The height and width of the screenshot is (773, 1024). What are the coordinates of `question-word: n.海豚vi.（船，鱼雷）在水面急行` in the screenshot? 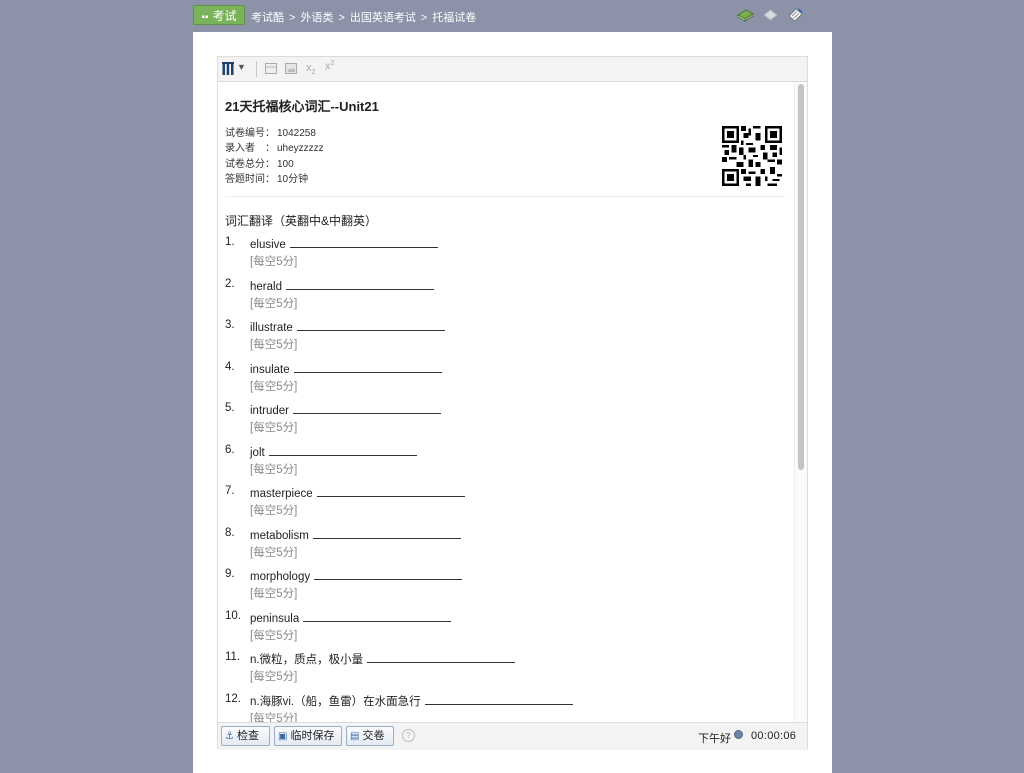 It's located at (335, 701).